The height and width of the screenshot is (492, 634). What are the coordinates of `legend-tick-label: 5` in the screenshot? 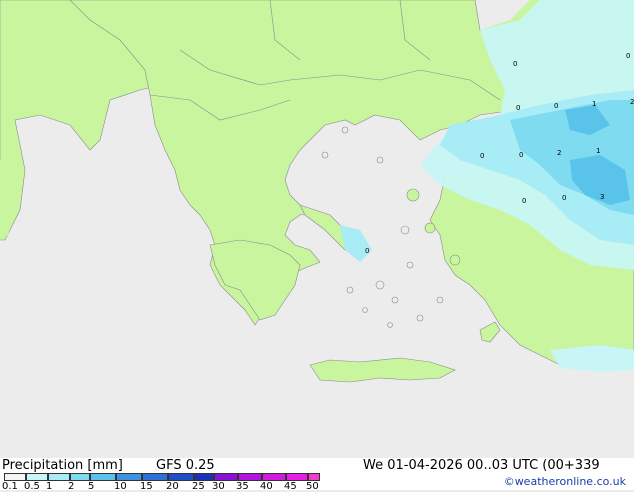 It's located at (91, 486).